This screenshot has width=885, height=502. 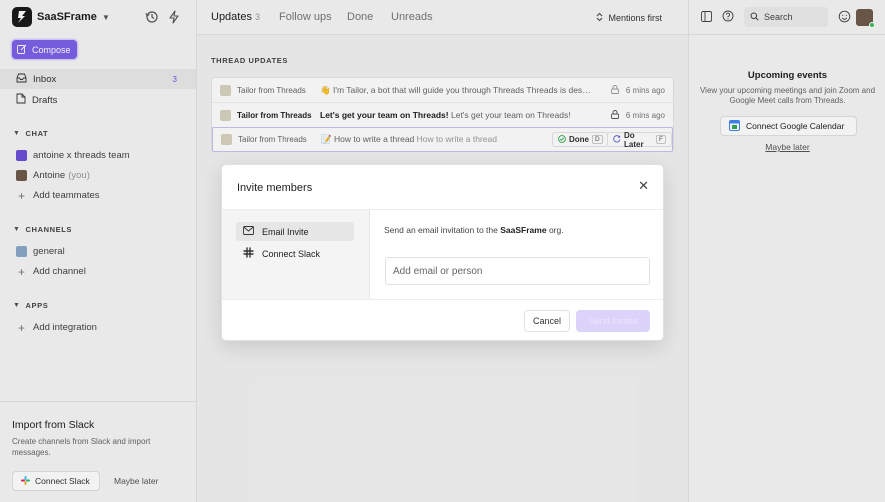 I want to click on invite-message-prefix: Send an email invitation to the, so click(x=441, y=230).